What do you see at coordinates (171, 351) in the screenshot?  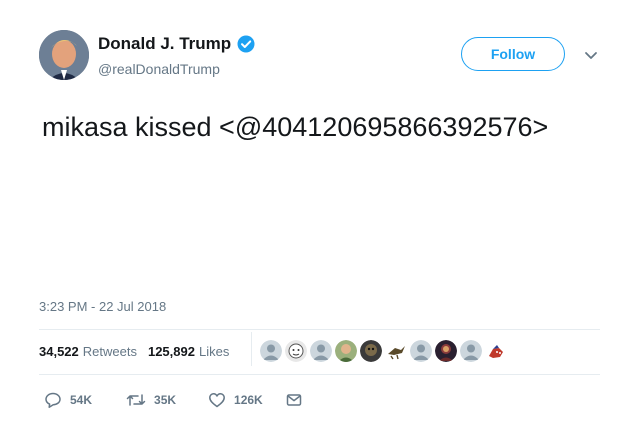 I see `likes-count: 125,892` at bounding box center [171, 351].